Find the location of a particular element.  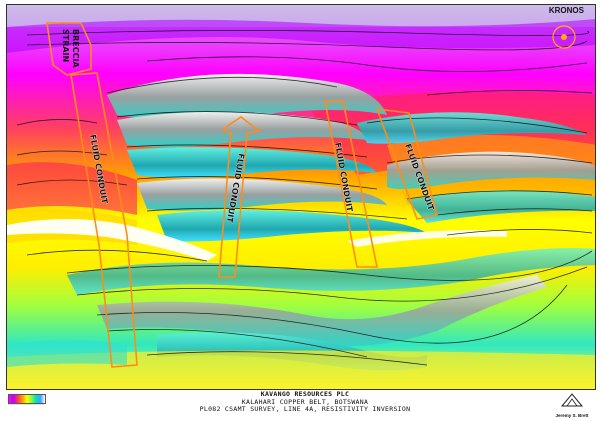

colour-scale-ticks is located at coordinates (28, 406).